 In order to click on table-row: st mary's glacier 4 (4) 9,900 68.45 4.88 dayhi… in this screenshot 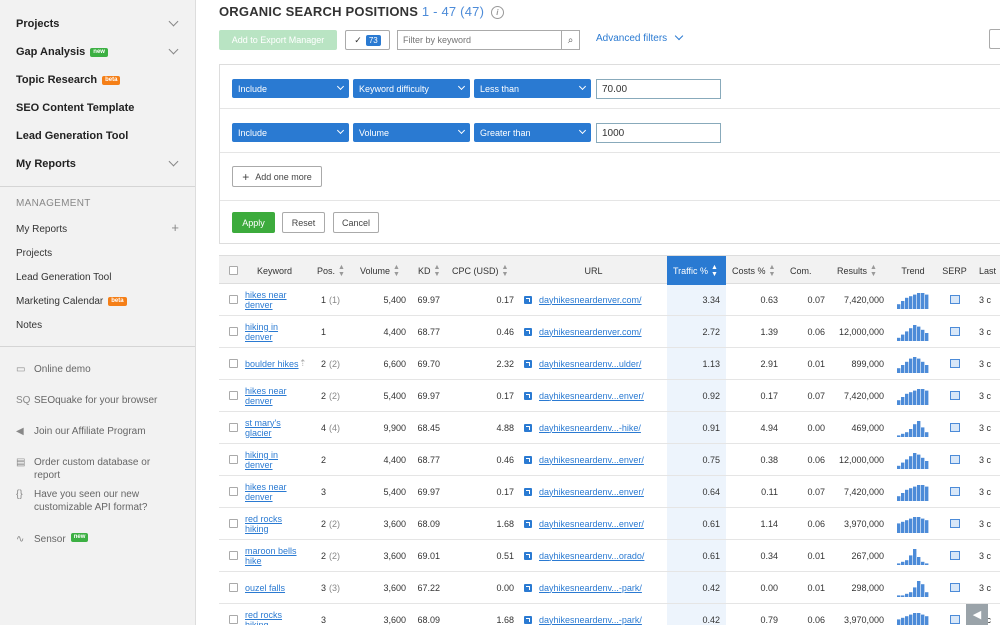, I will do `click(609, 428)`.